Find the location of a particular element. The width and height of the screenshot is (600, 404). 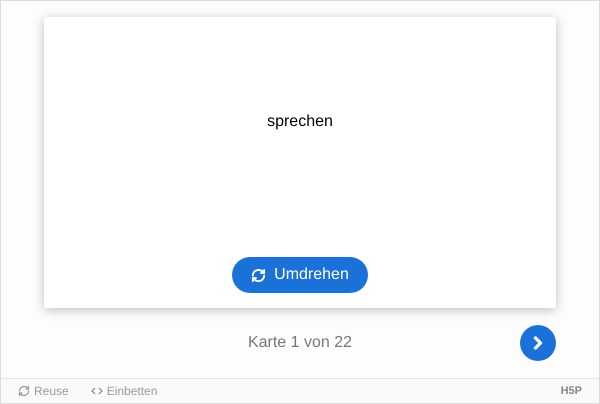

embed-link: Einbetten is located at coordinates (124, 391).